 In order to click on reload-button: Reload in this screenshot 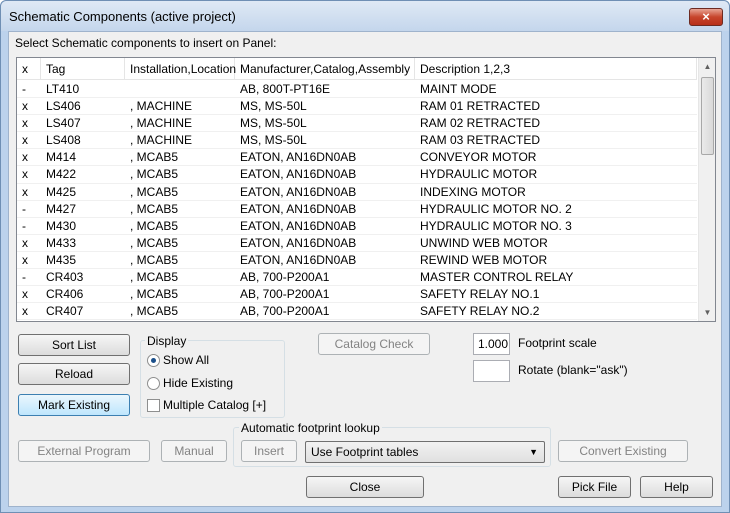, I will do `click(74, 374)`.